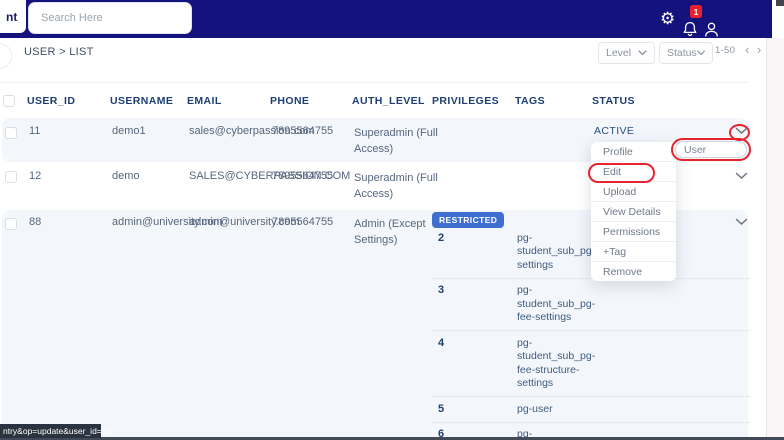  What do you see at coordinates (9, 101) in the screenshot?
I see `select-all-checkbox` at bounding box center [9, 101].